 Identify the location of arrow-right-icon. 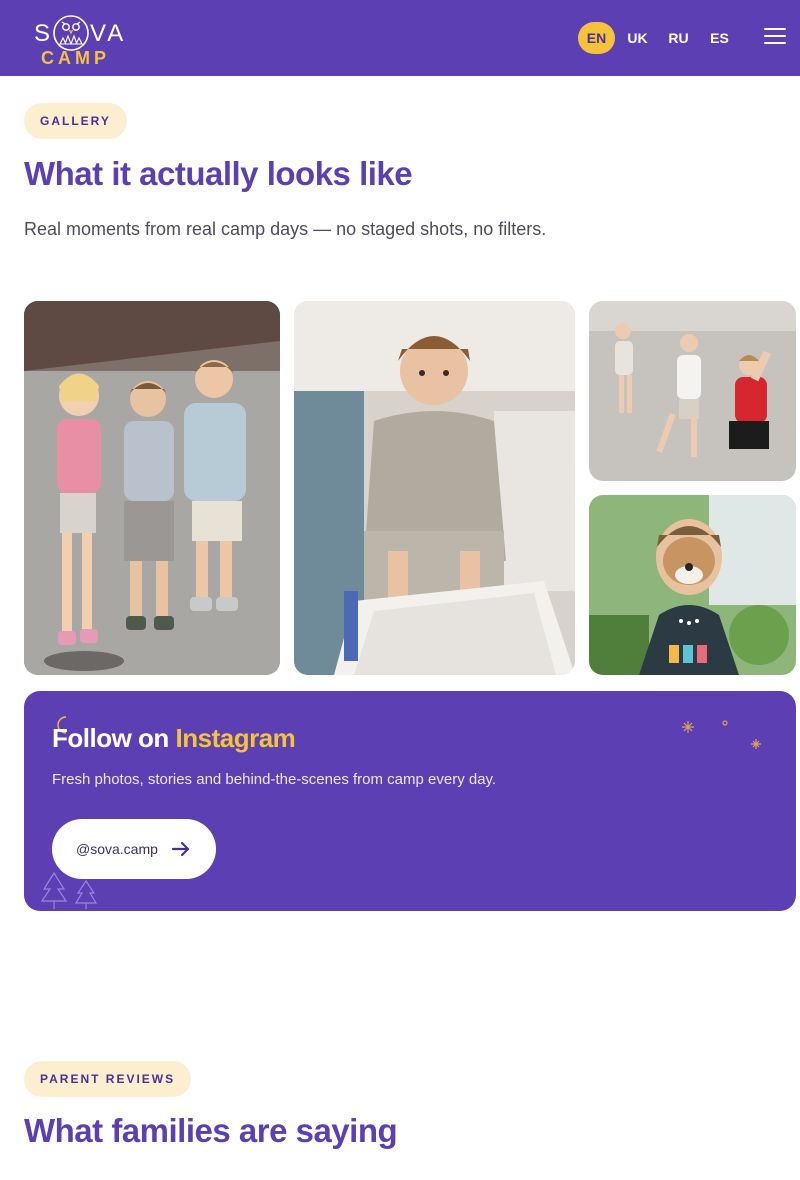
(180, 849).